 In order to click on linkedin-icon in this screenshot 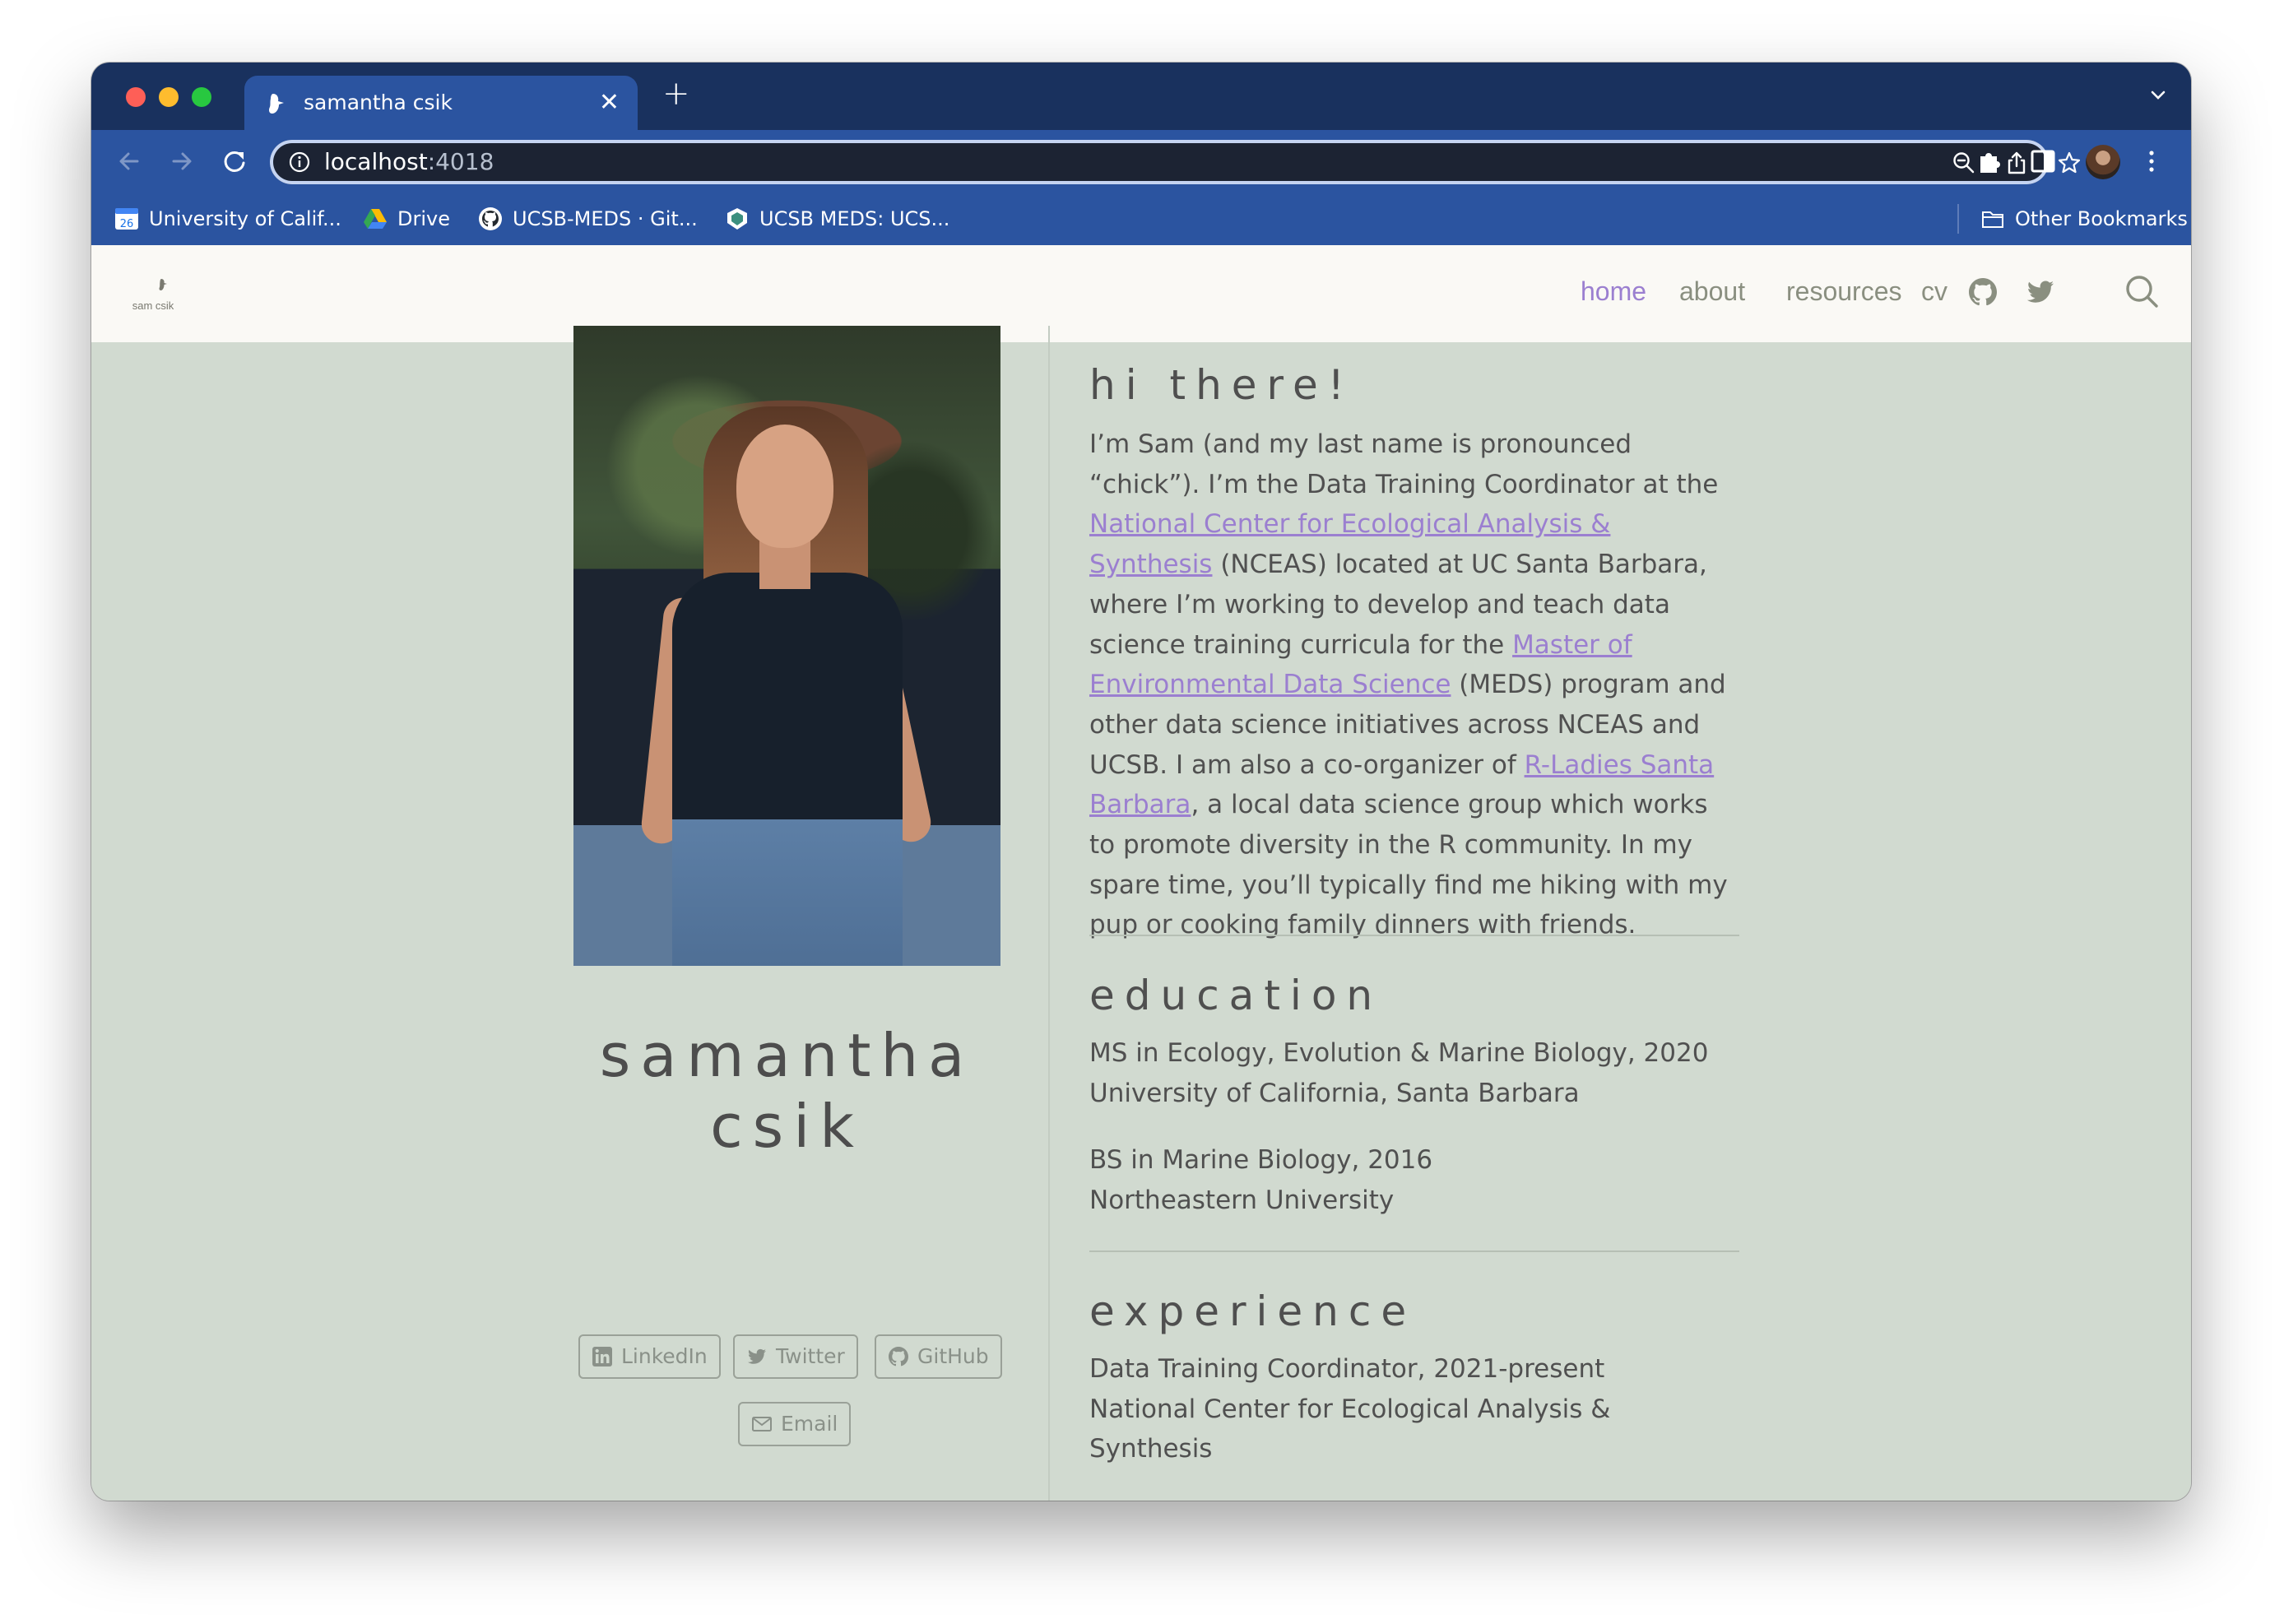, I will do `click(602, 1356)`.